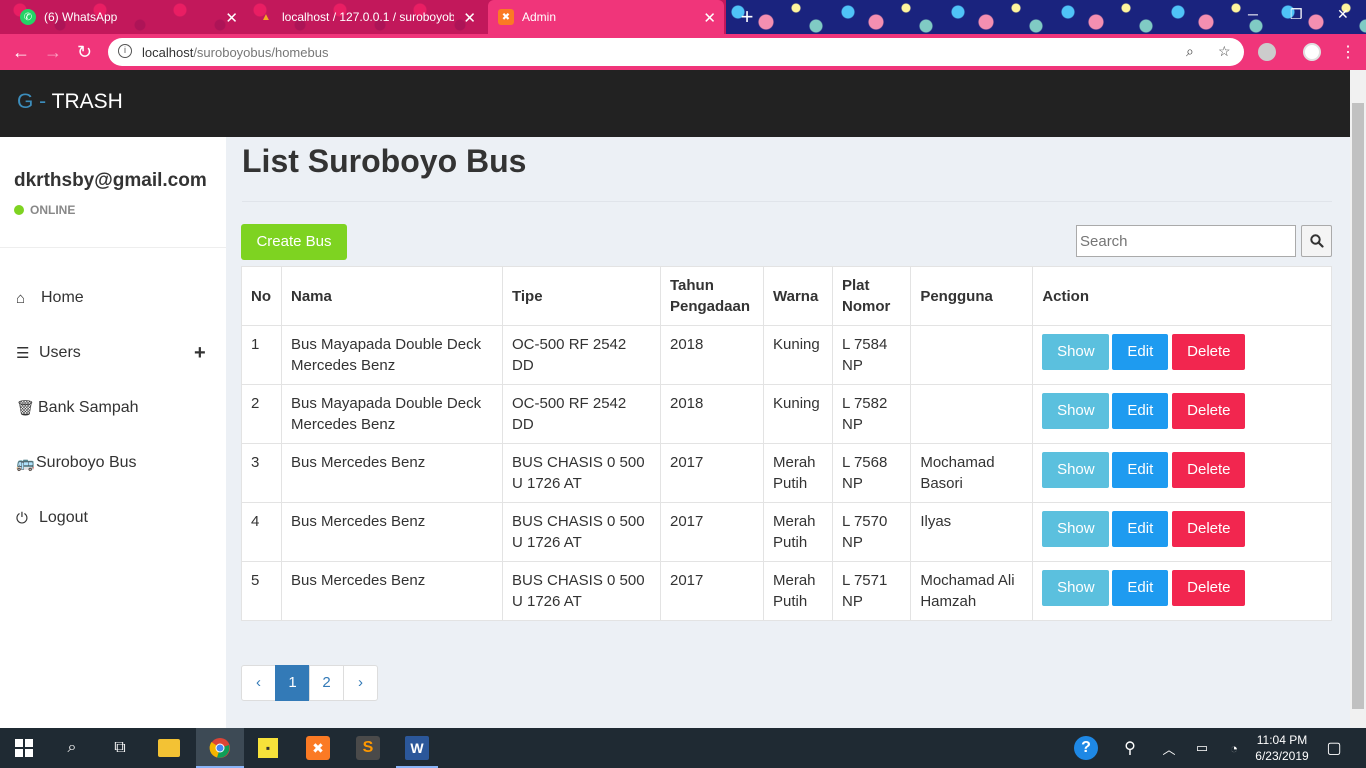 Image resolution: width=1366 pixels, height=768 pixels. I want to click on bookmark-star-icon: ☆, so click(1224, 51).